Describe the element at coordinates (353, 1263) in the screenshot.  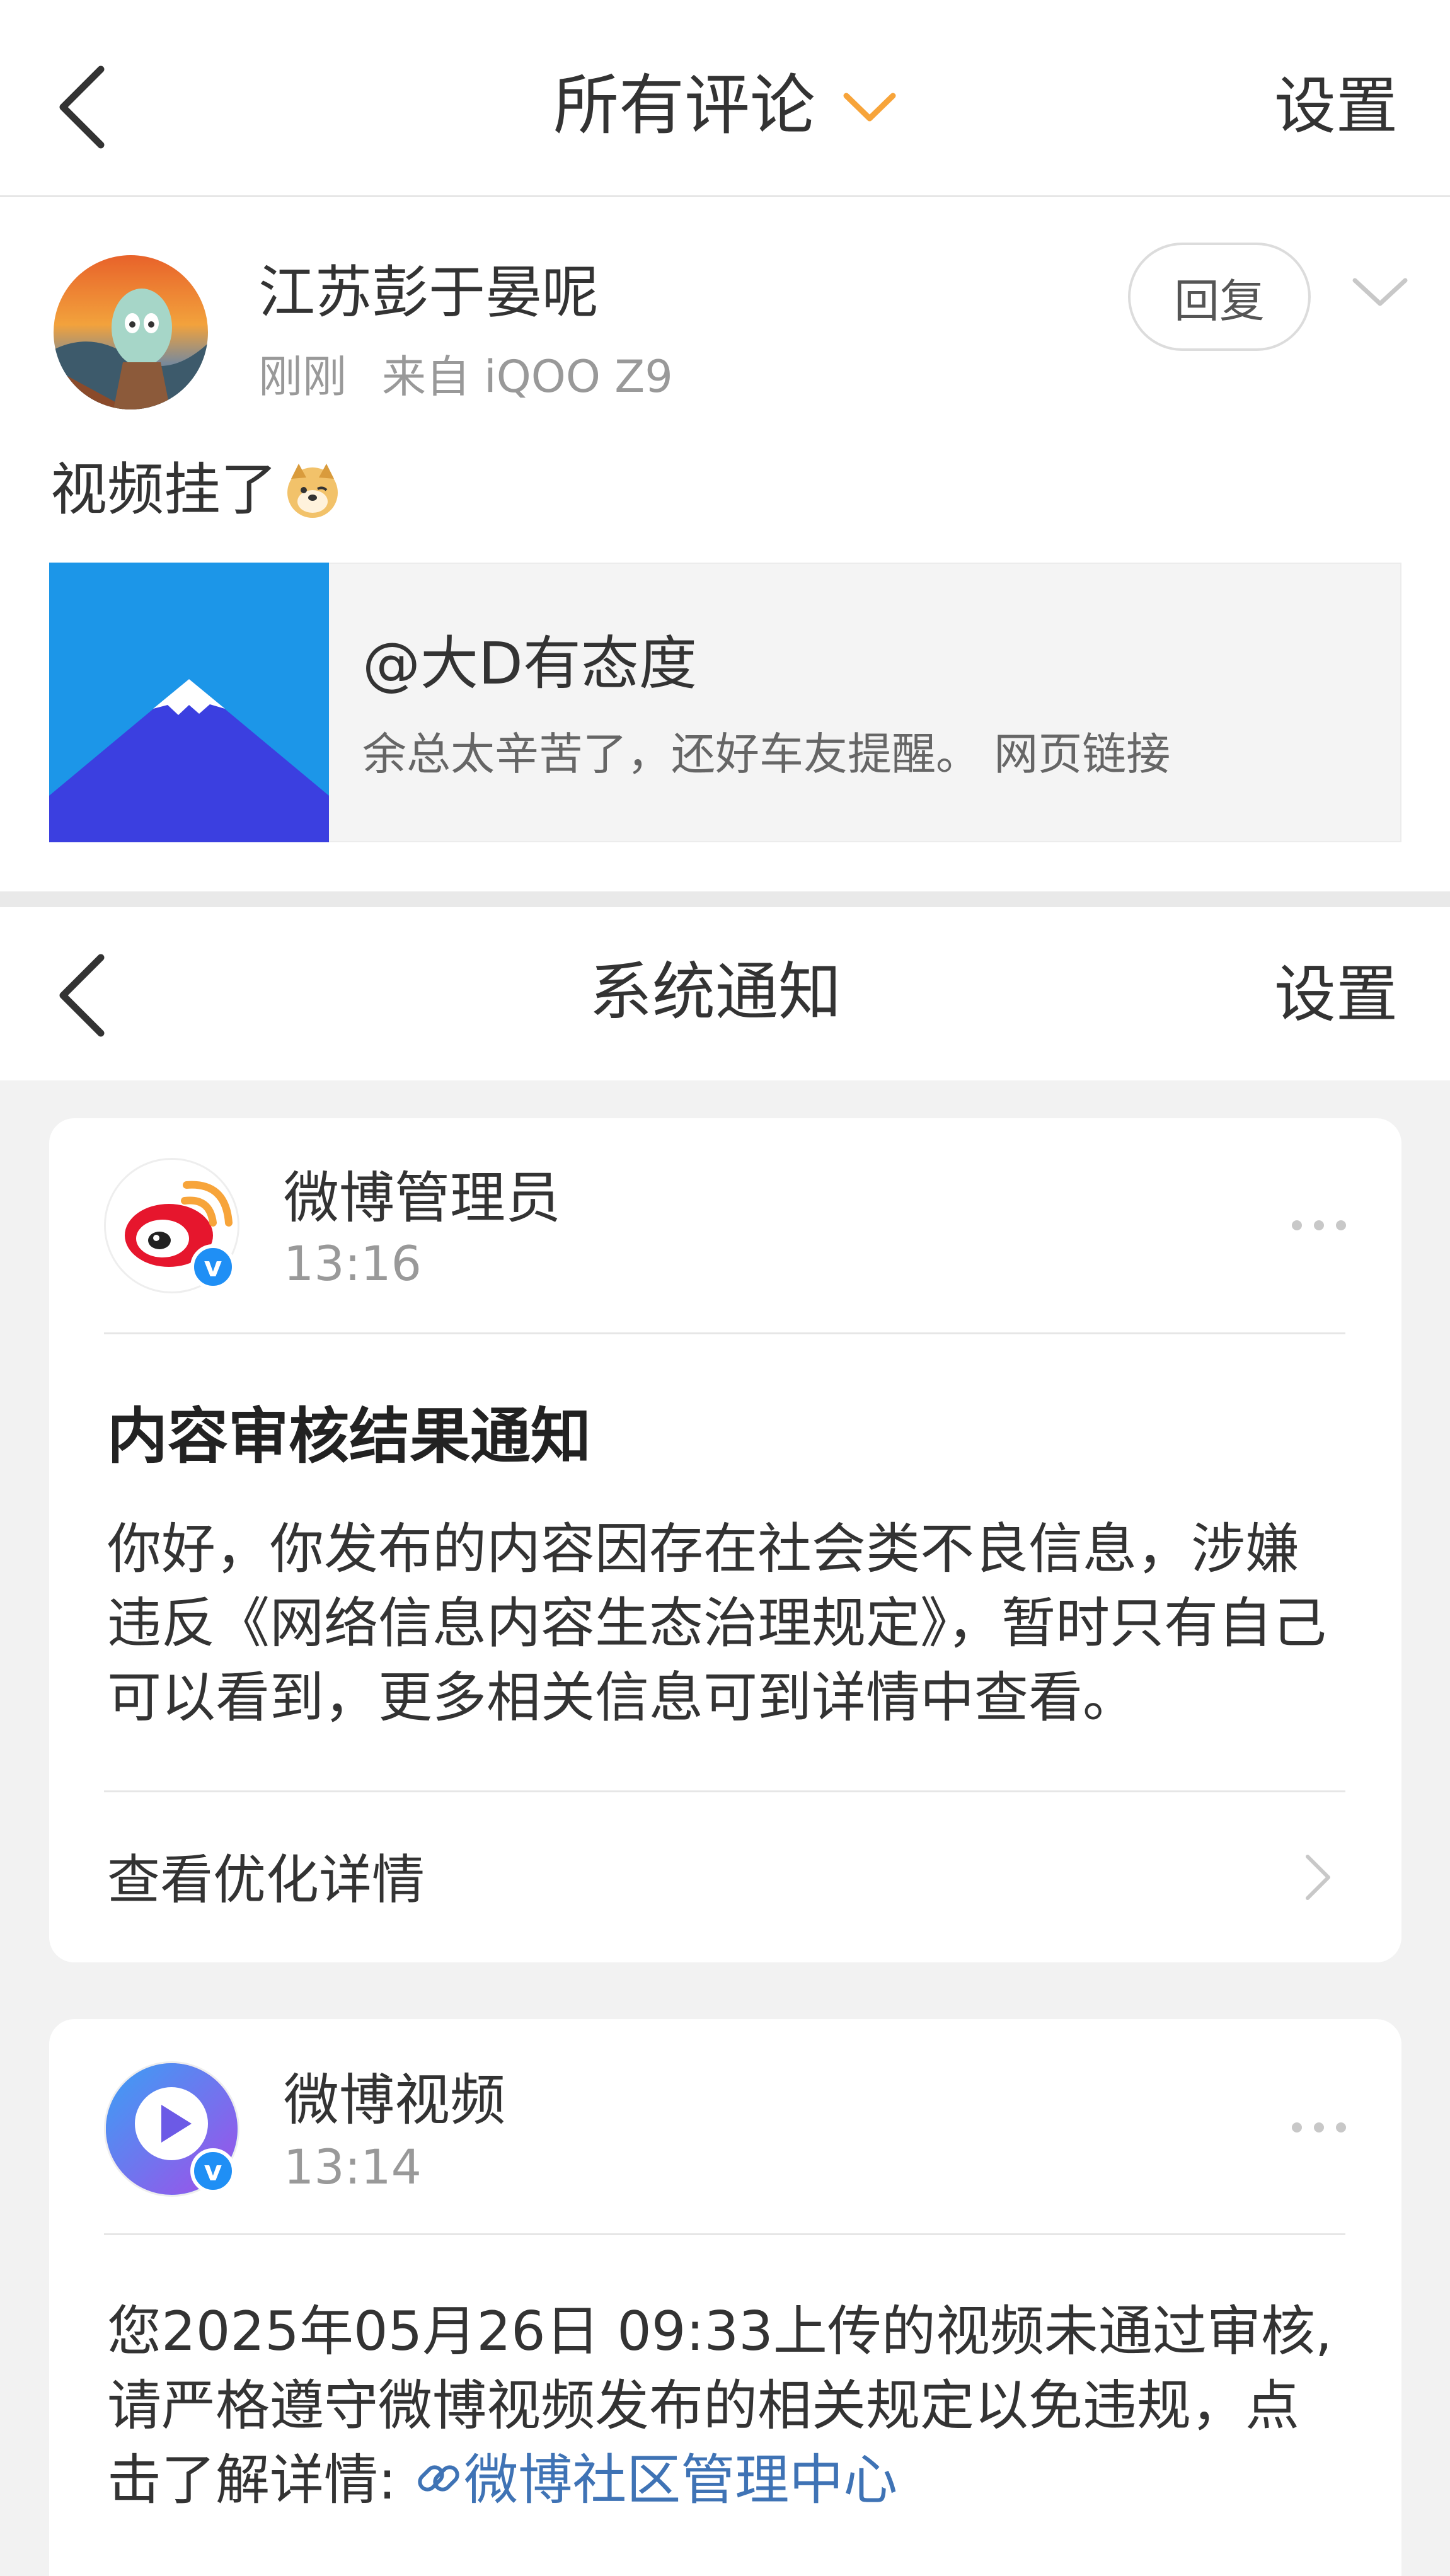
I see `notification-time: 13:16` at that location.